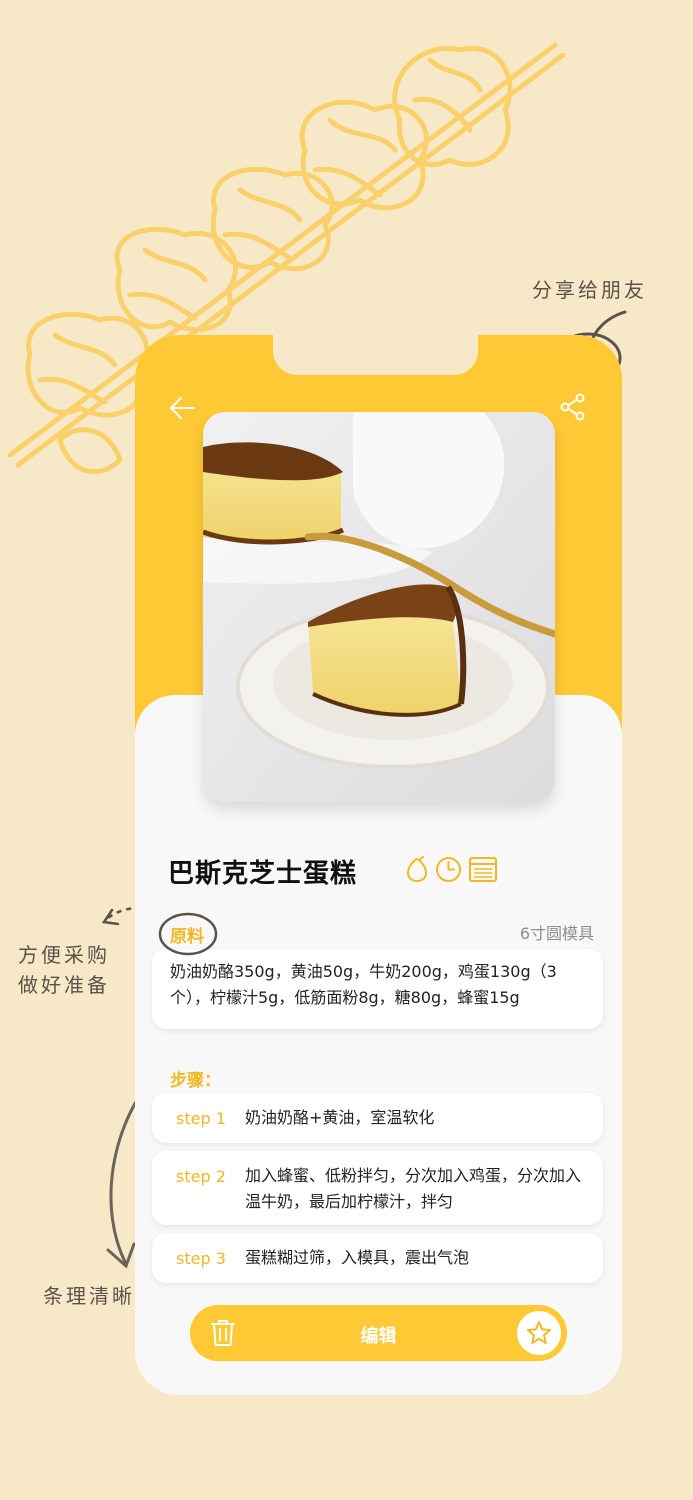  I want to click on recipe-meta-icons, so click(451, 869).